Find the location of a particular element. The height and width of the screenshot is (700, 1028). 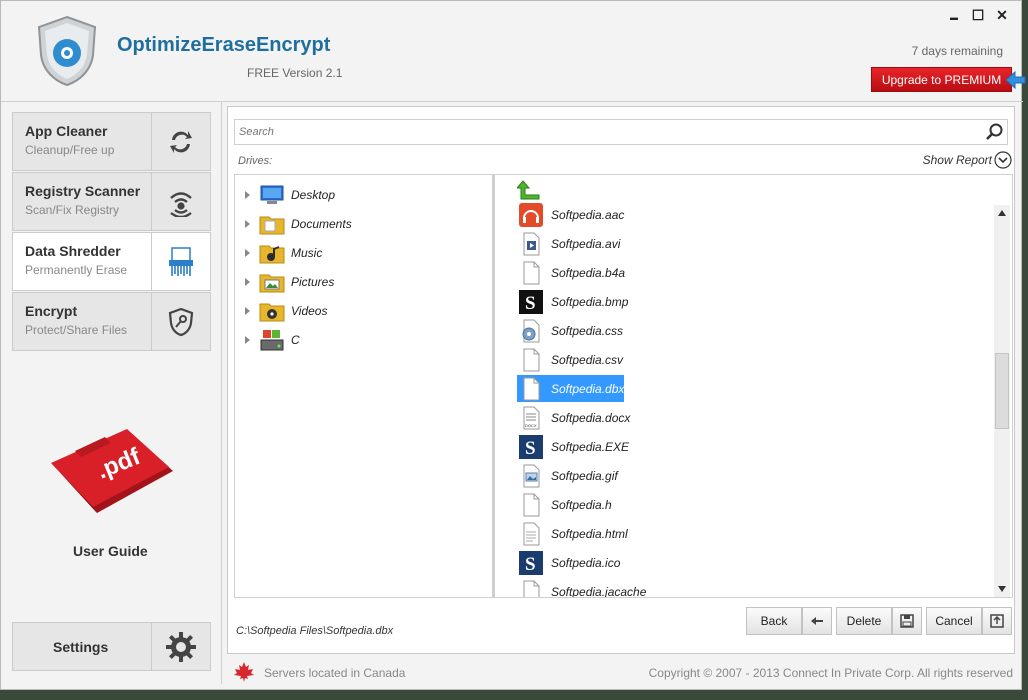

pdf-icon: .pdf is located at coordinates (112, 471).